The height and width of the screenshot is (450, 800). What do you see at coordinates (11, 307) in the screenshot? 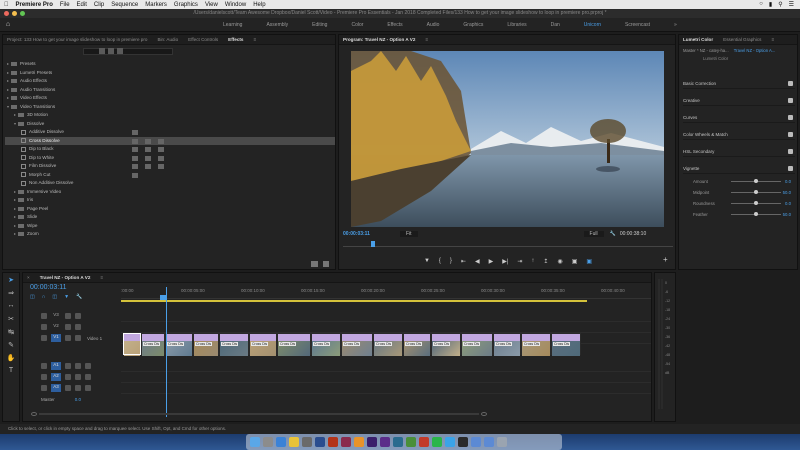
I see `ripple-edit-tool-icon: ↔` at bounding box center [11, 307].